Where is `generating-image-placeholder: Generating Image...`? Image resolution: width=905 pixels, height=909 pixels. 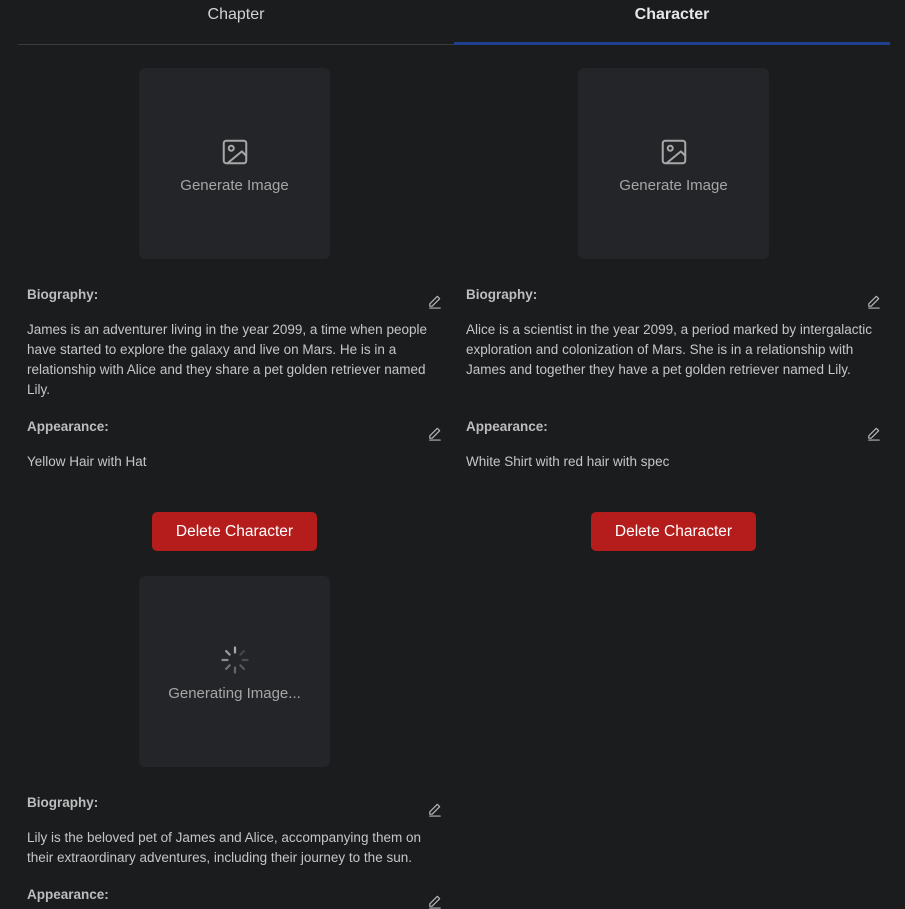
generating-image-placeholder: Generating Image... is located at coordinates (234, 671).